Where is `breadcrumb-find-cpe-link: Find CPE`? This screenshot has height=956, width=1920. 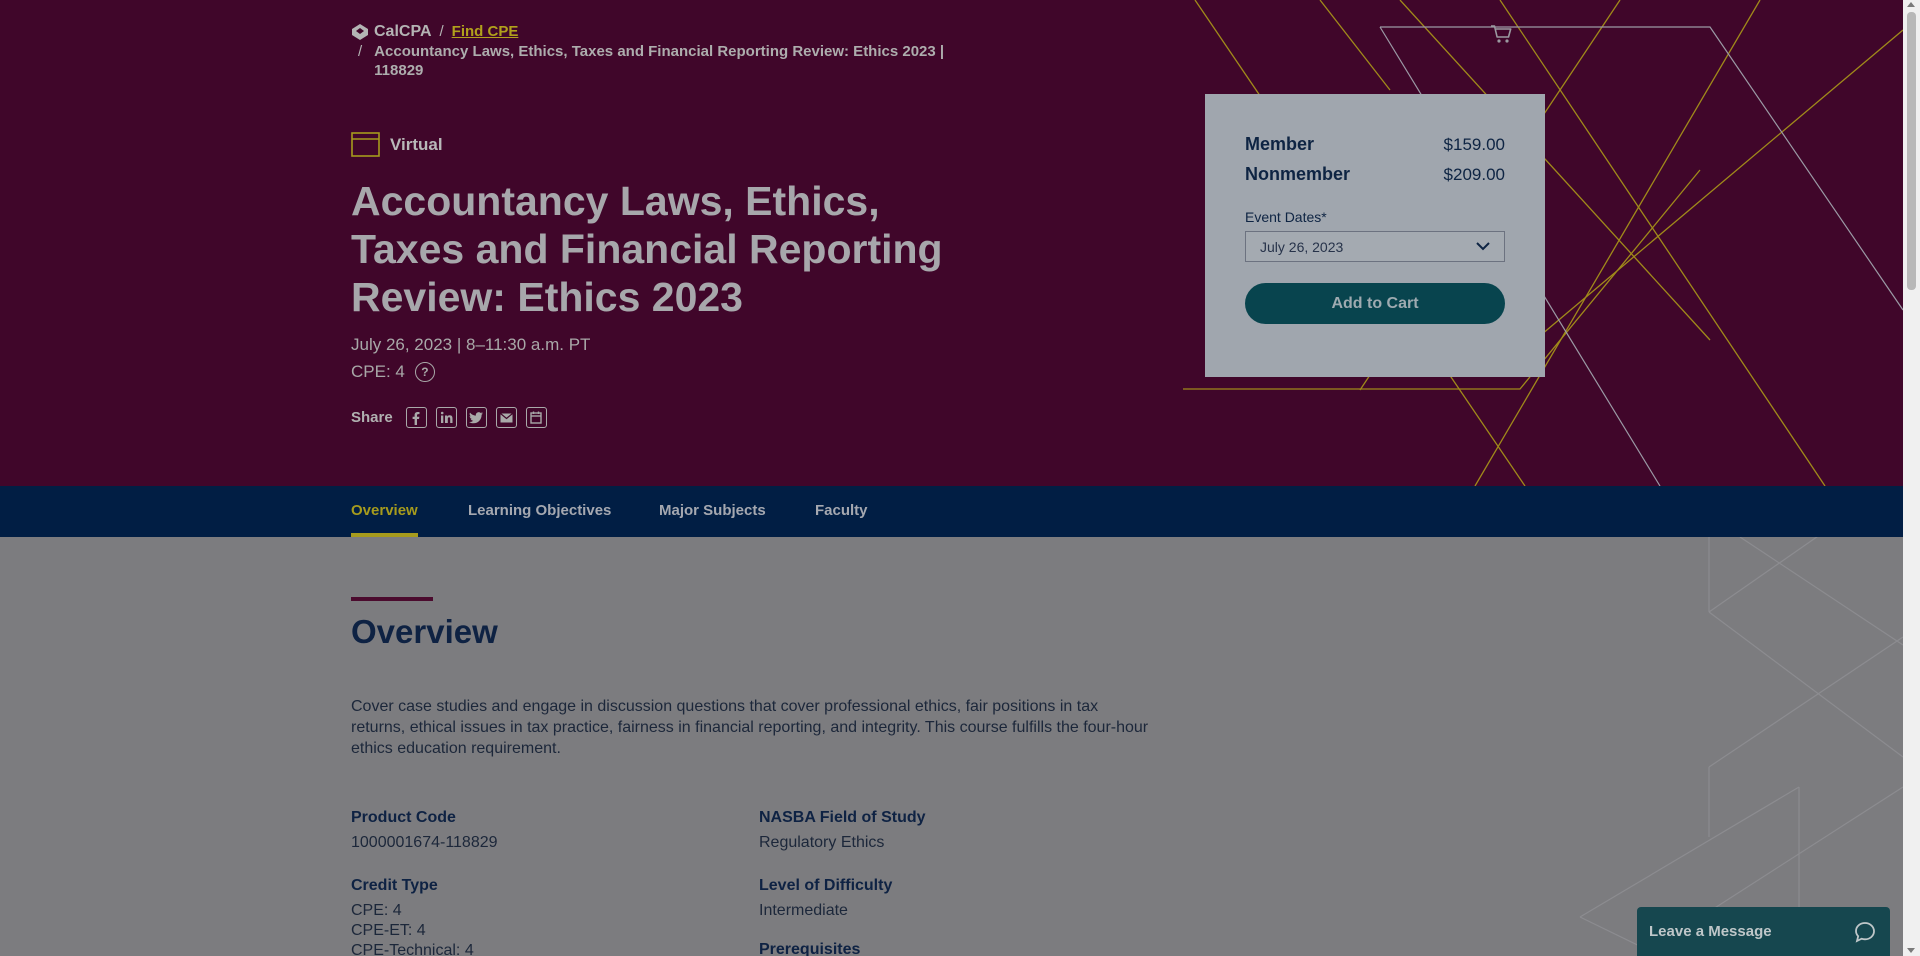 breadcrumb-find-cpe-link: Find CPE is located at coordinates (485, 31).